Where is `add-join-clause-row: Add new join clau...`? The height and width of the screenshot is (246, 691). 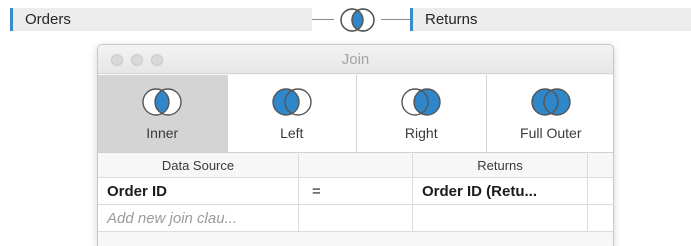 add-join-clause-row: Add new join clau... is located at coordinates (355, 218).